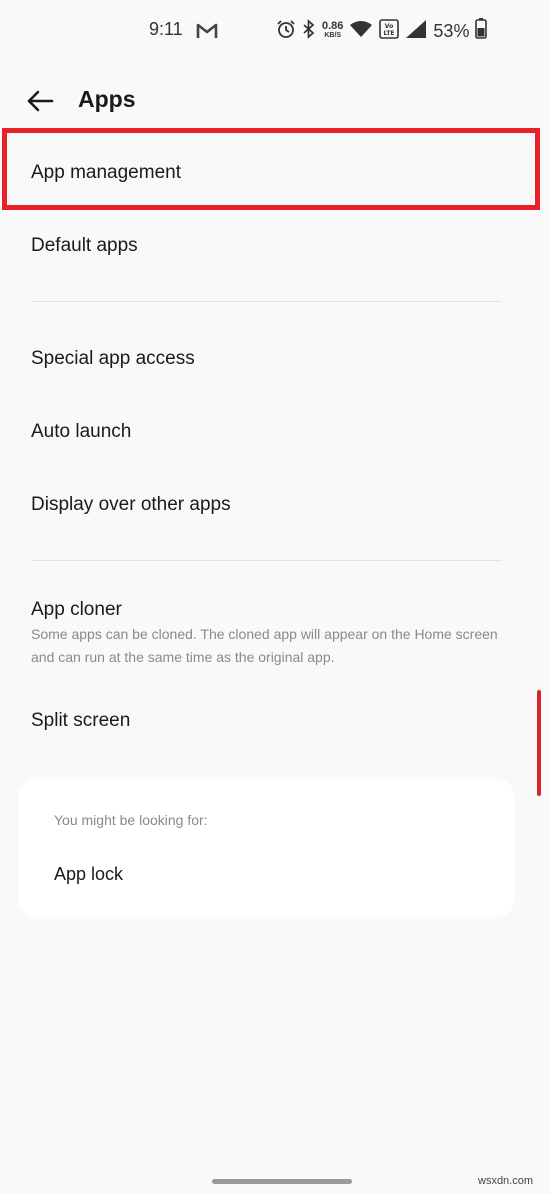 This screenshot has width=550, height=1194. What do you see at coordinates (113, 359) in the screenshot?
I see `special-app-access-item: Special app access` at bounding box center [113, 359].